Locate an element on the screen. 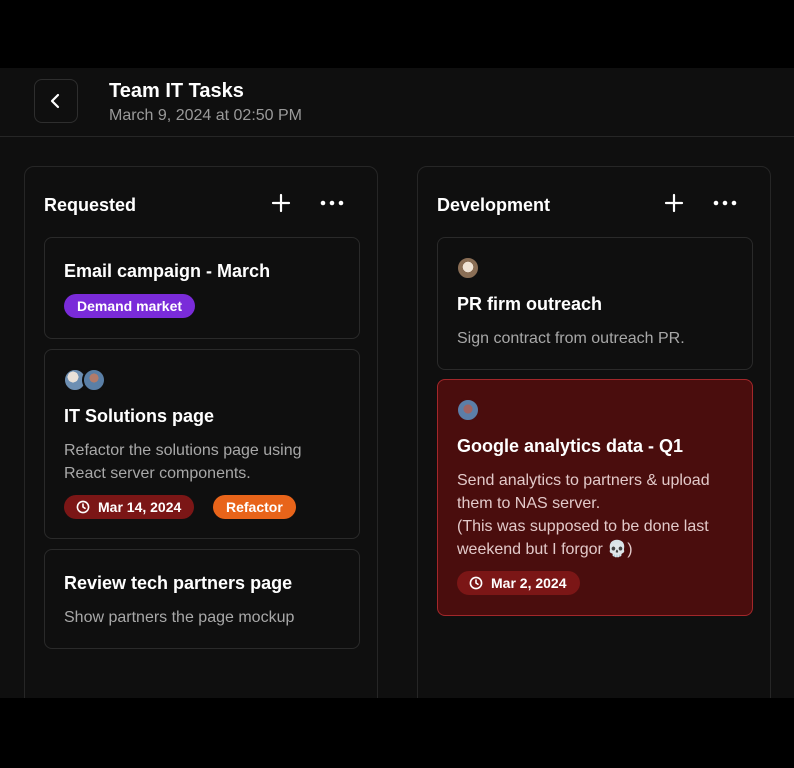 The height and width of the screenshot is (768, 794). task-card: Email campaign - March Demand market is located at coordinates (202, 288).